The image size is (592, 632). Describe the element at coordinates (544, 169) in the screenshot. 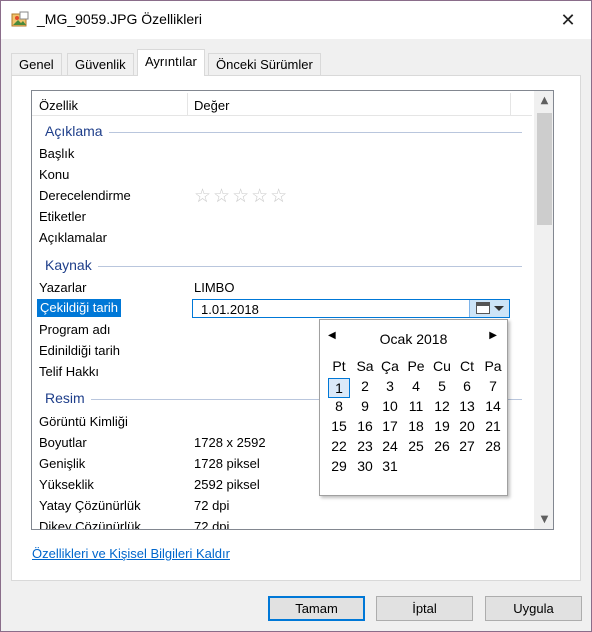

I see `scroll-thumb` at that location.